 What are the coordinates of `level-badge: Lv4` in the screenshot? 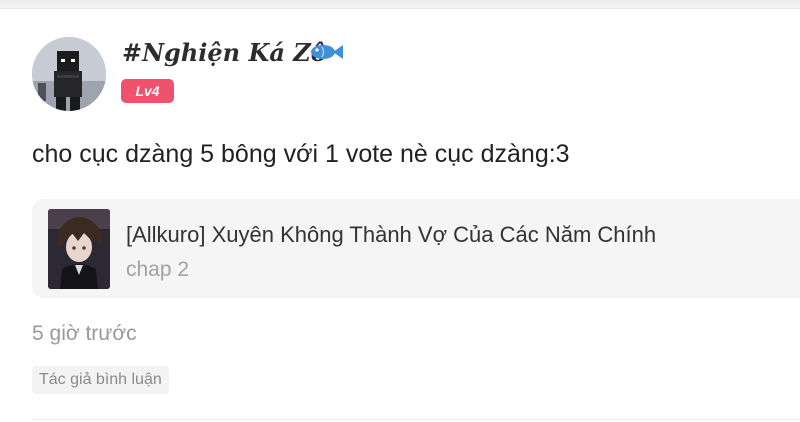 It's located at (147, 91).